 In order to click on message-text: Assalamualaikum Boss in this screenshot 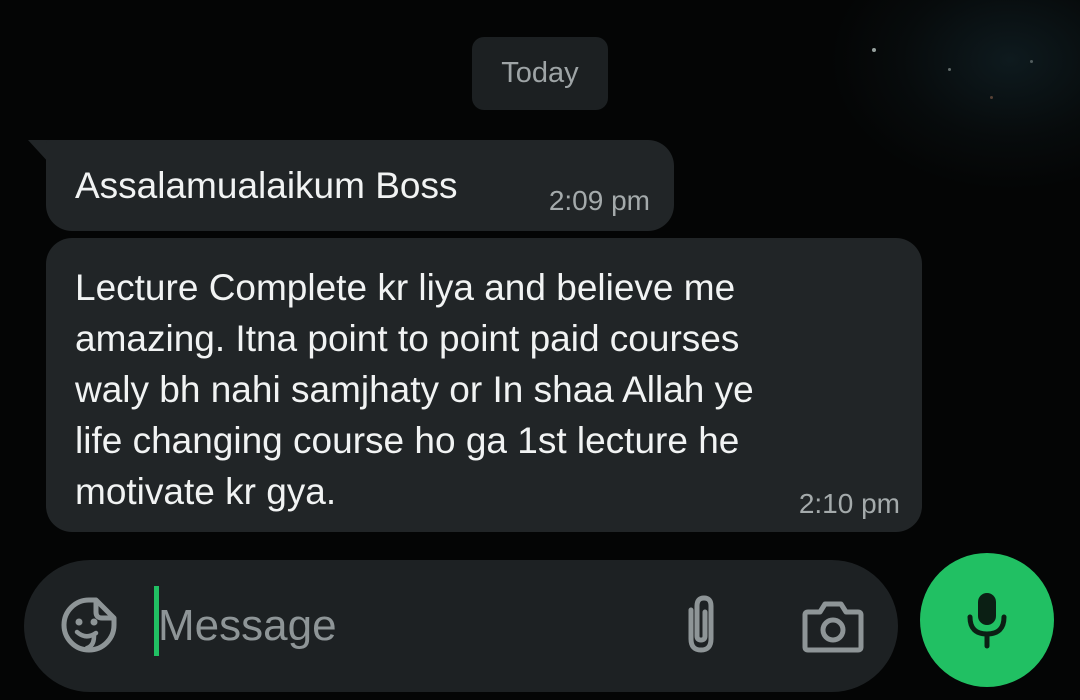, I will do `click(266, 185)`.